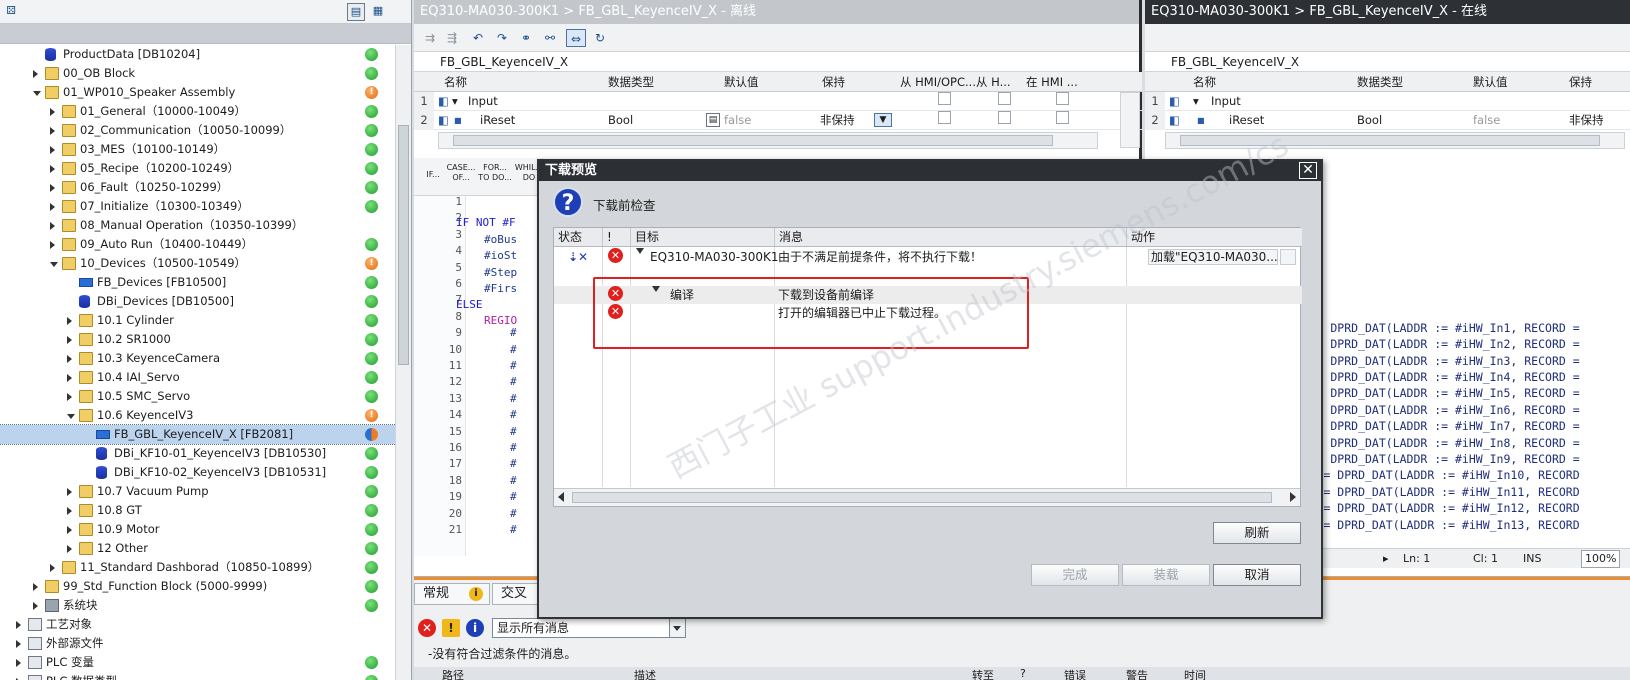 The width and height of the screenshot is (1630, 680). What do you see at coordinates (1293, 497) in the screenshot?
I see `scroll-right-icon` at bounding box center [1293, 497].